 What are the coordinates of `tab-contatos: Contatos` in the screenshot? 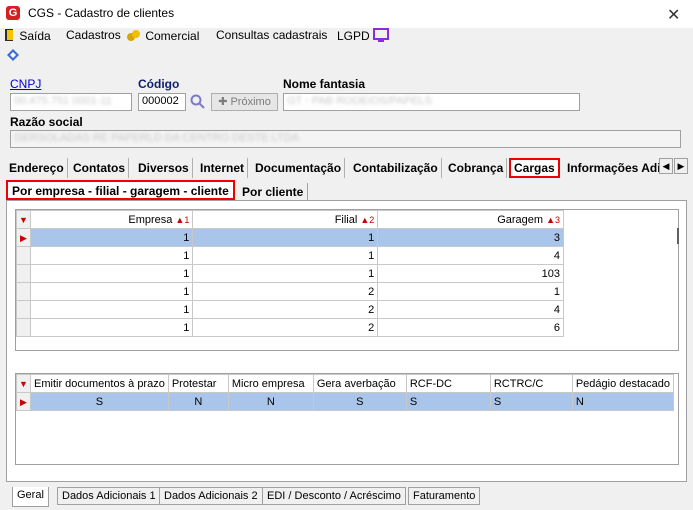 It's located at (99, 168).